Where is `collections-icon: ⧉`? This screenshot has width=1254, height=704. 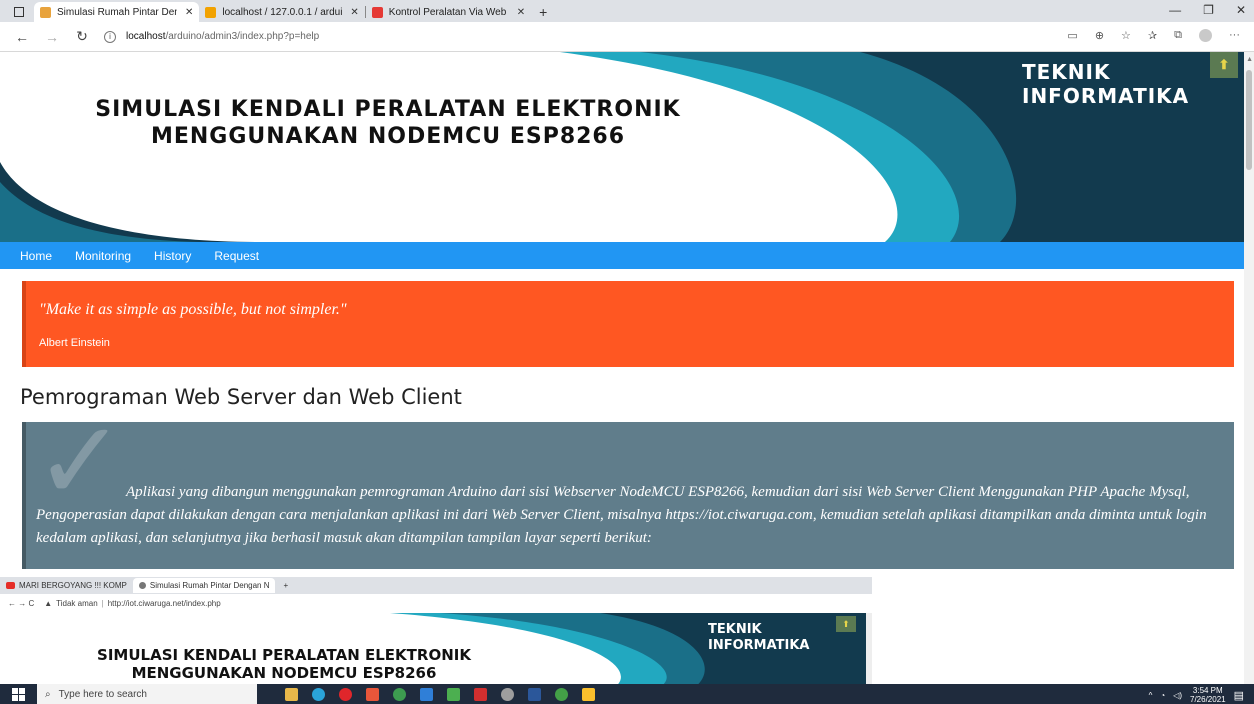 collections-icon: ⧉ is located at coordinates (1178, 35).